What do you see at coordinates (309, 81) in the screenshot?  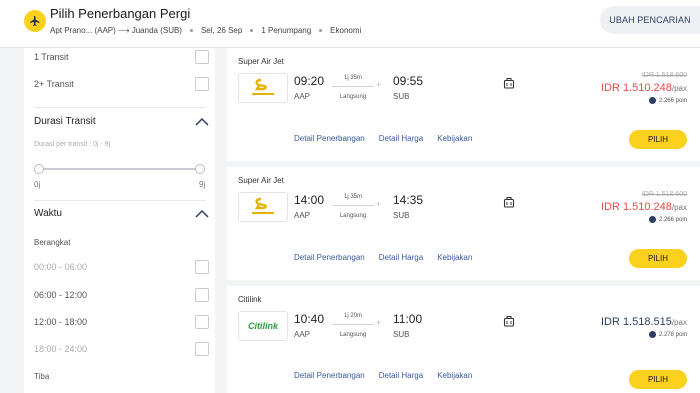 I see `departure-time: 09:20` at bounding box center [309, 81].